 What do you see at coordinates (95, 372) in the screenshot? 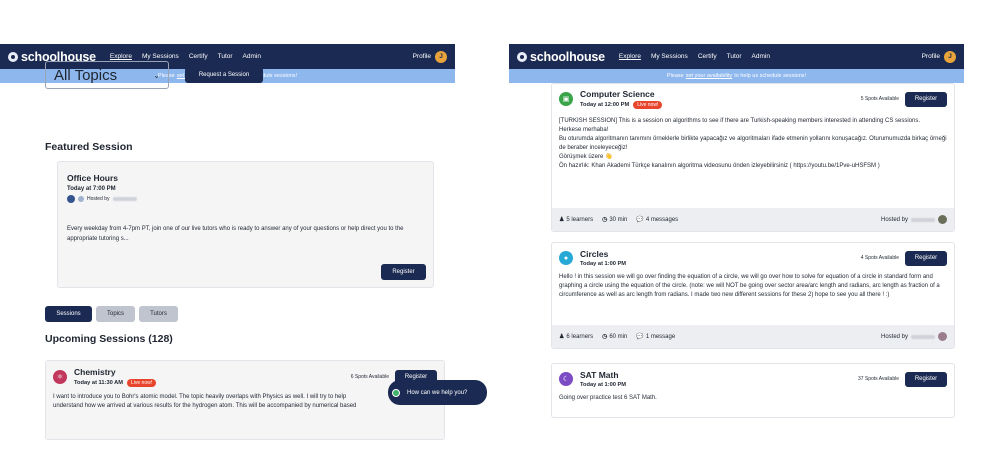
I see `session-title: Chemistry` at bounding box center [95, 372].